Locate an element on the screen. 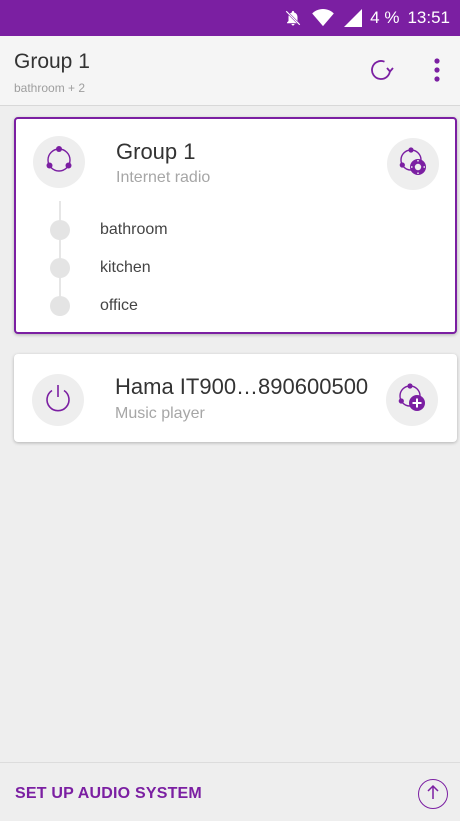 This screenshot has height=821, width=460. status-bar: 4 % 13:51 is located at coordinates (230, 18).